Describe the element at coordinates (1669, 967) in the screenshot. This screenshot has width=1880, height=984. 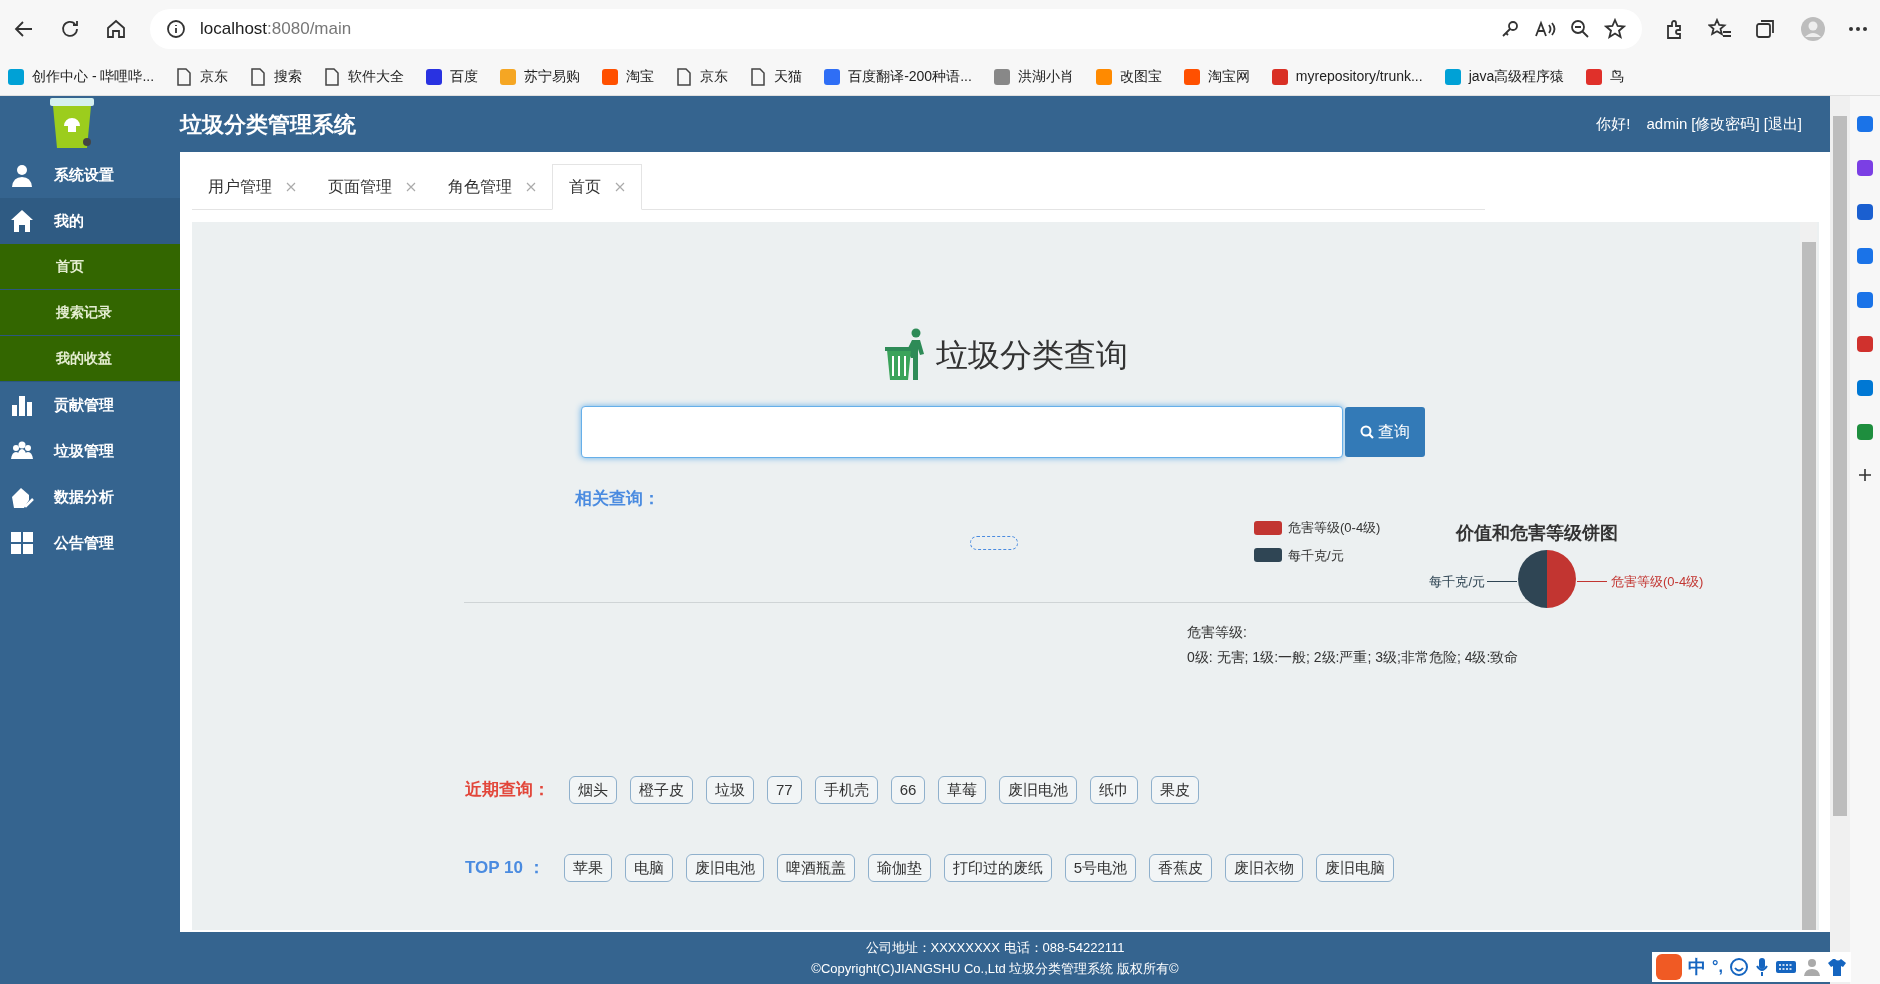
I see `ime-logo-icon` at that location.